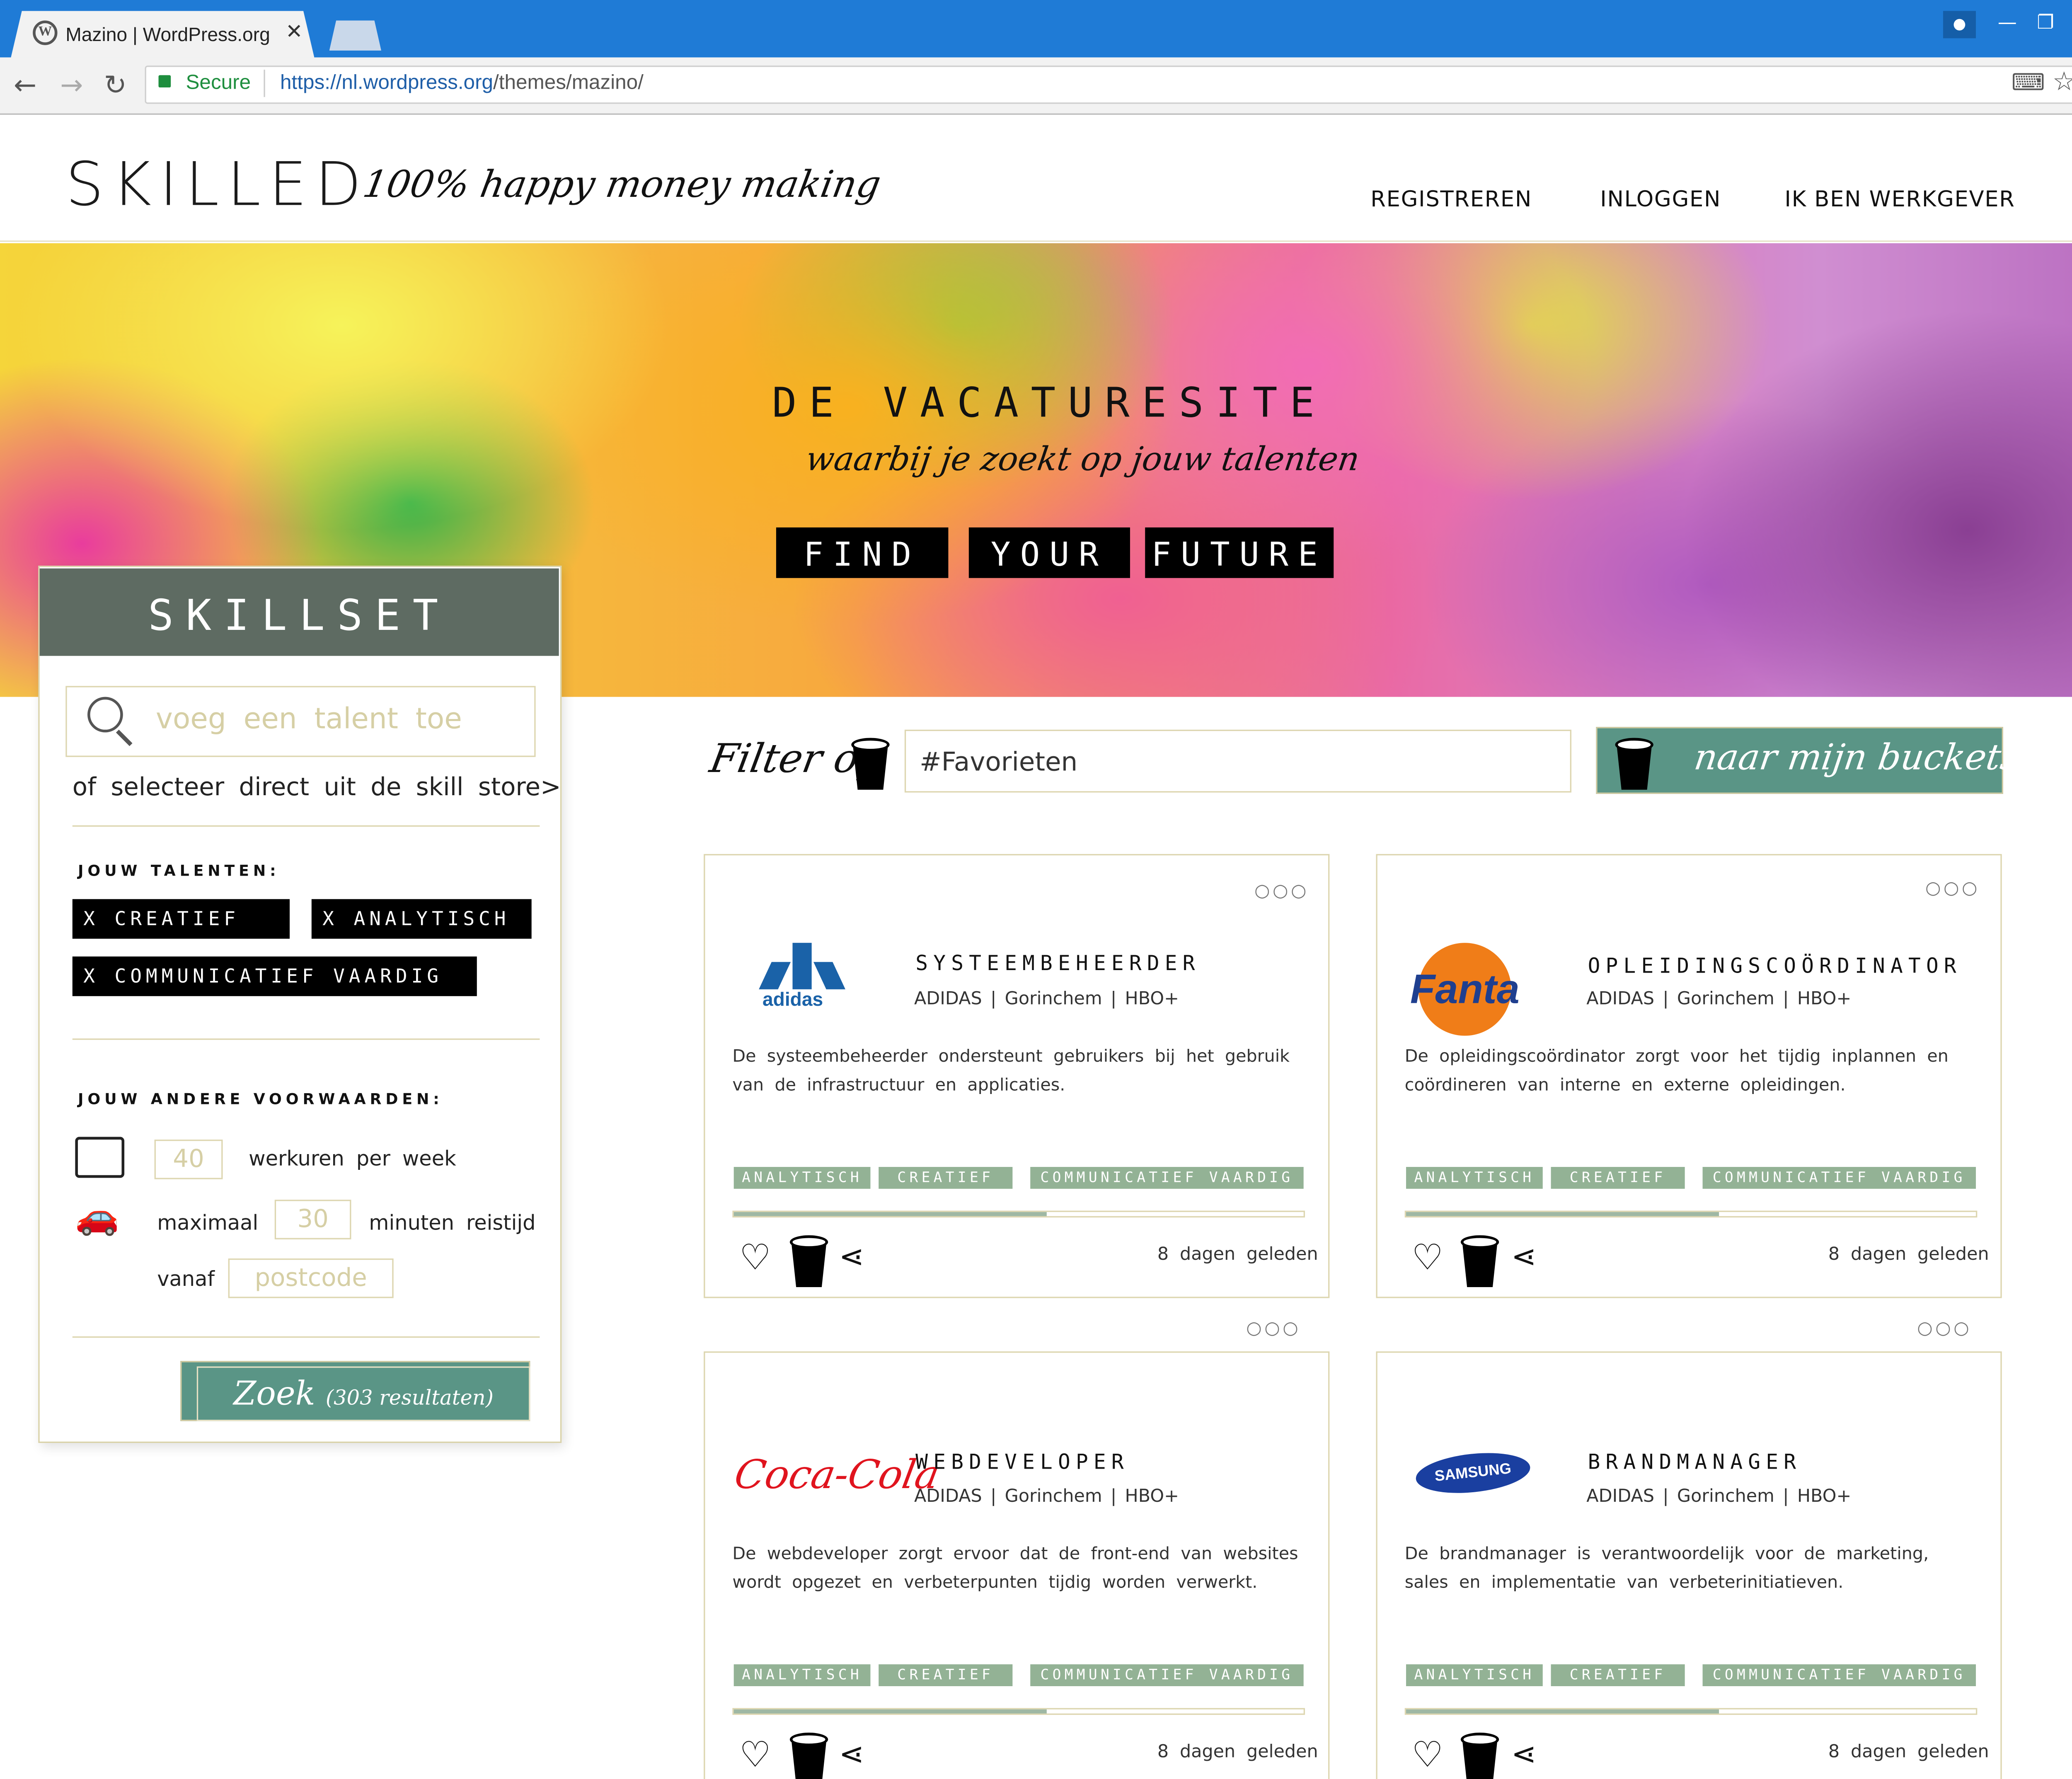  I want to click on job-title: BRANDMANAGER, so click(1695, 1462).